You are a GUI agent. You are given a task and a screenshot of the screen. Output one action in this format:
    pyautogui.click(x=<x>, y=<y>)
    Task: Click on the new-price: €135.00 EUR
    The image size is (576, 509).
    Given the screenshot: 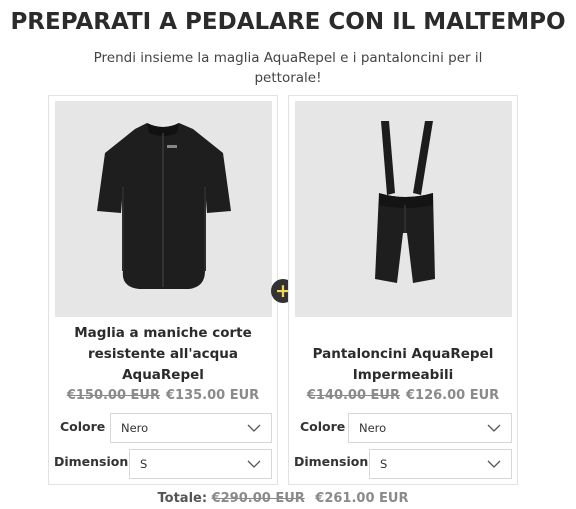 What is the action you would take?
    pyautogui.click(x=213, y=395)
    